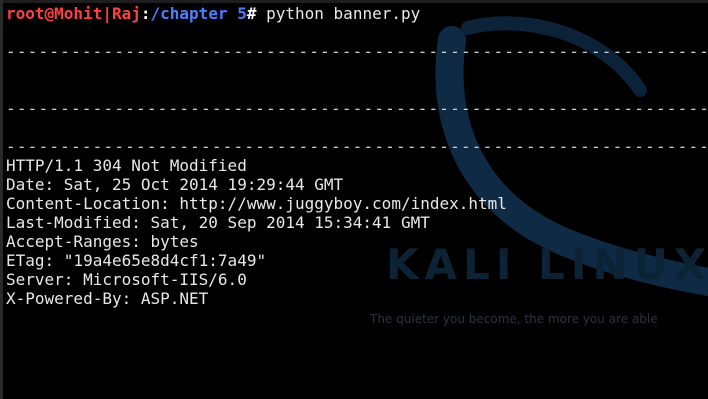  I want to click on prompt-path: /chapter 5, so click(198, 13).